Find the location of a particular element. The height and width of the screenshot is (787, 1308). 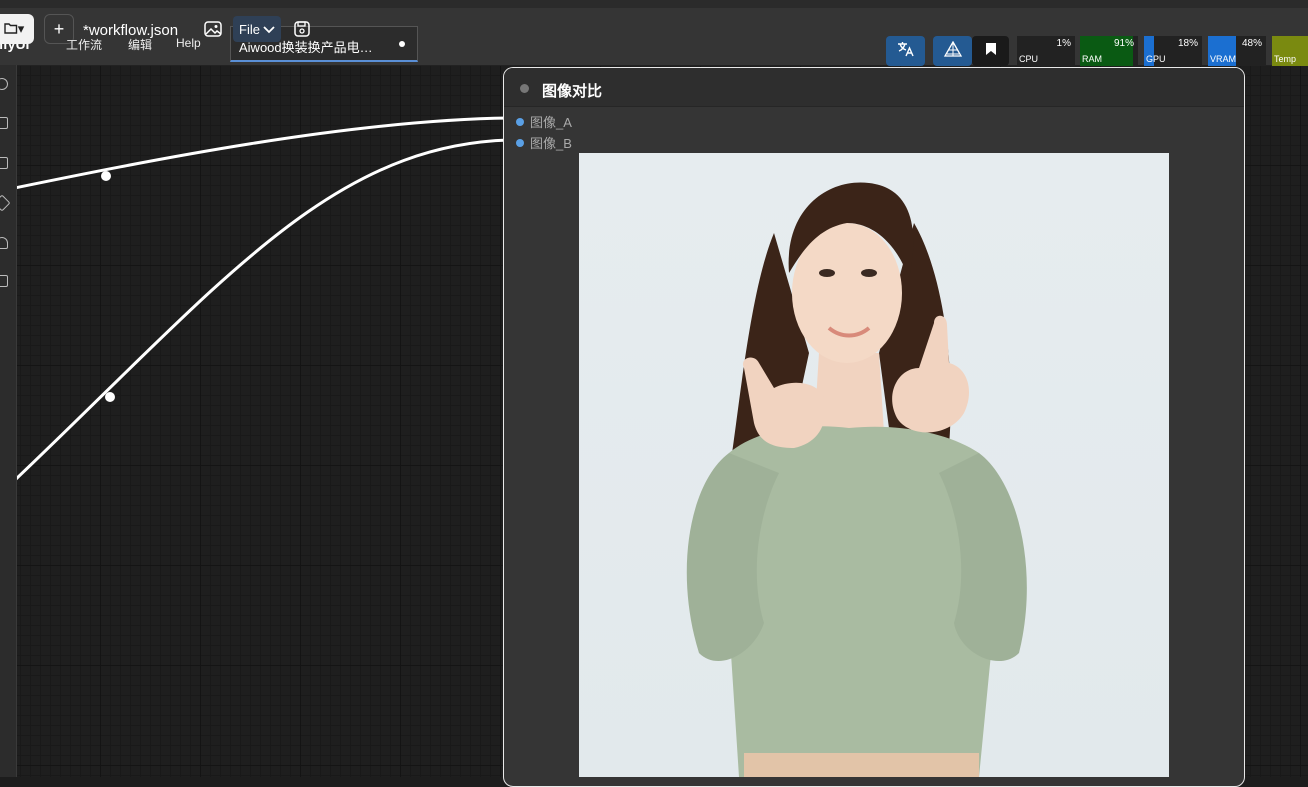

node-header: 图像对比 is located at coordinates (874, 87).